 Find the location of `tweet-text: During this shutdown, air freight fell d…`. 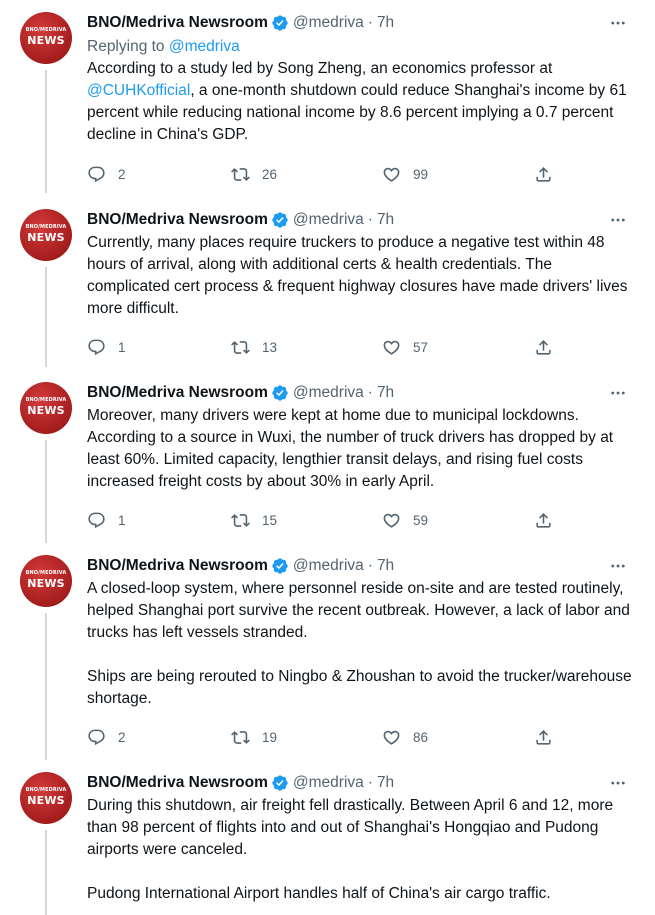

tweet-text: During this shutdown, air freight fell d… is located at coordinates (362, 850).